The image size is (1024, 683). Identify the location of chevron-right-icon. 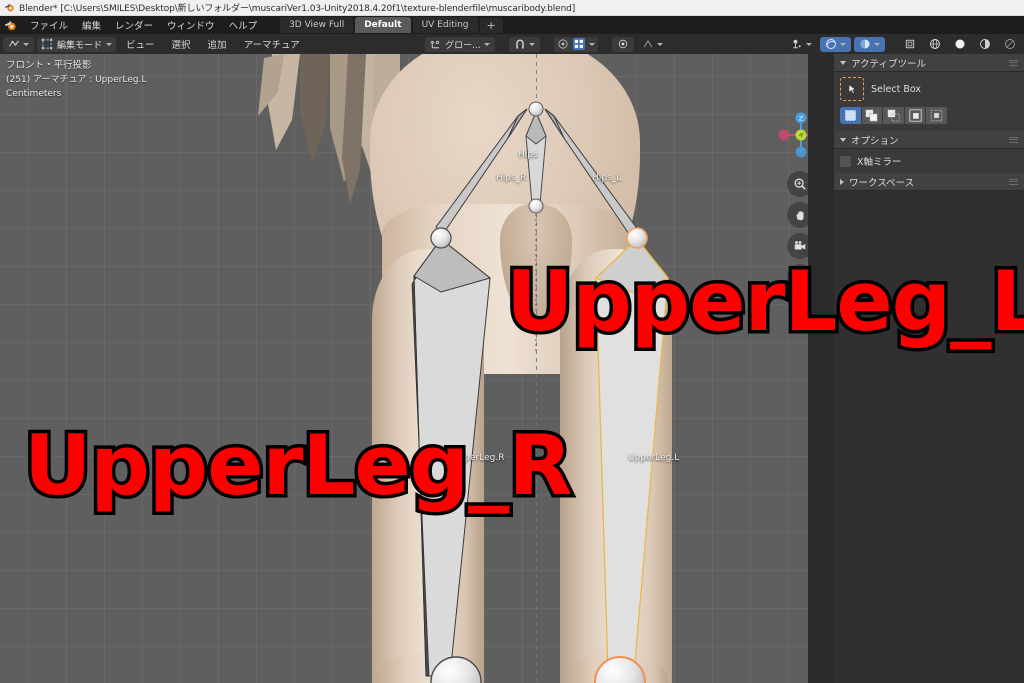
(842, 181).